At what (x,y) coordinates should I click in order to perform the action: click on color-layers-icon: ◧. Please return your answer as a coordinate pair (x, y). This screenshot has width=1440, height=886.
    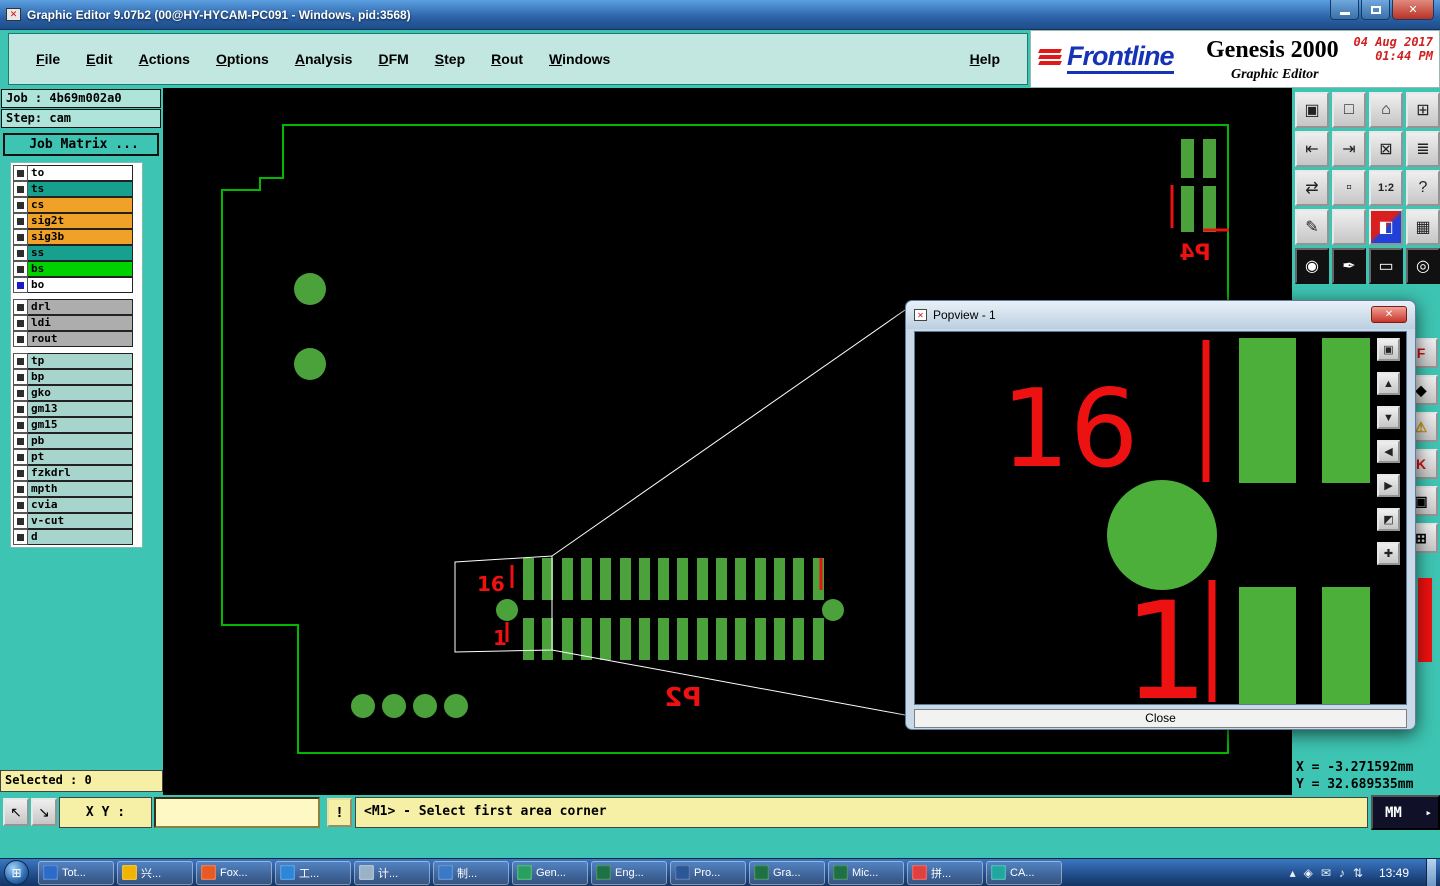
    Looking at the image, I should click on (1386, 227).